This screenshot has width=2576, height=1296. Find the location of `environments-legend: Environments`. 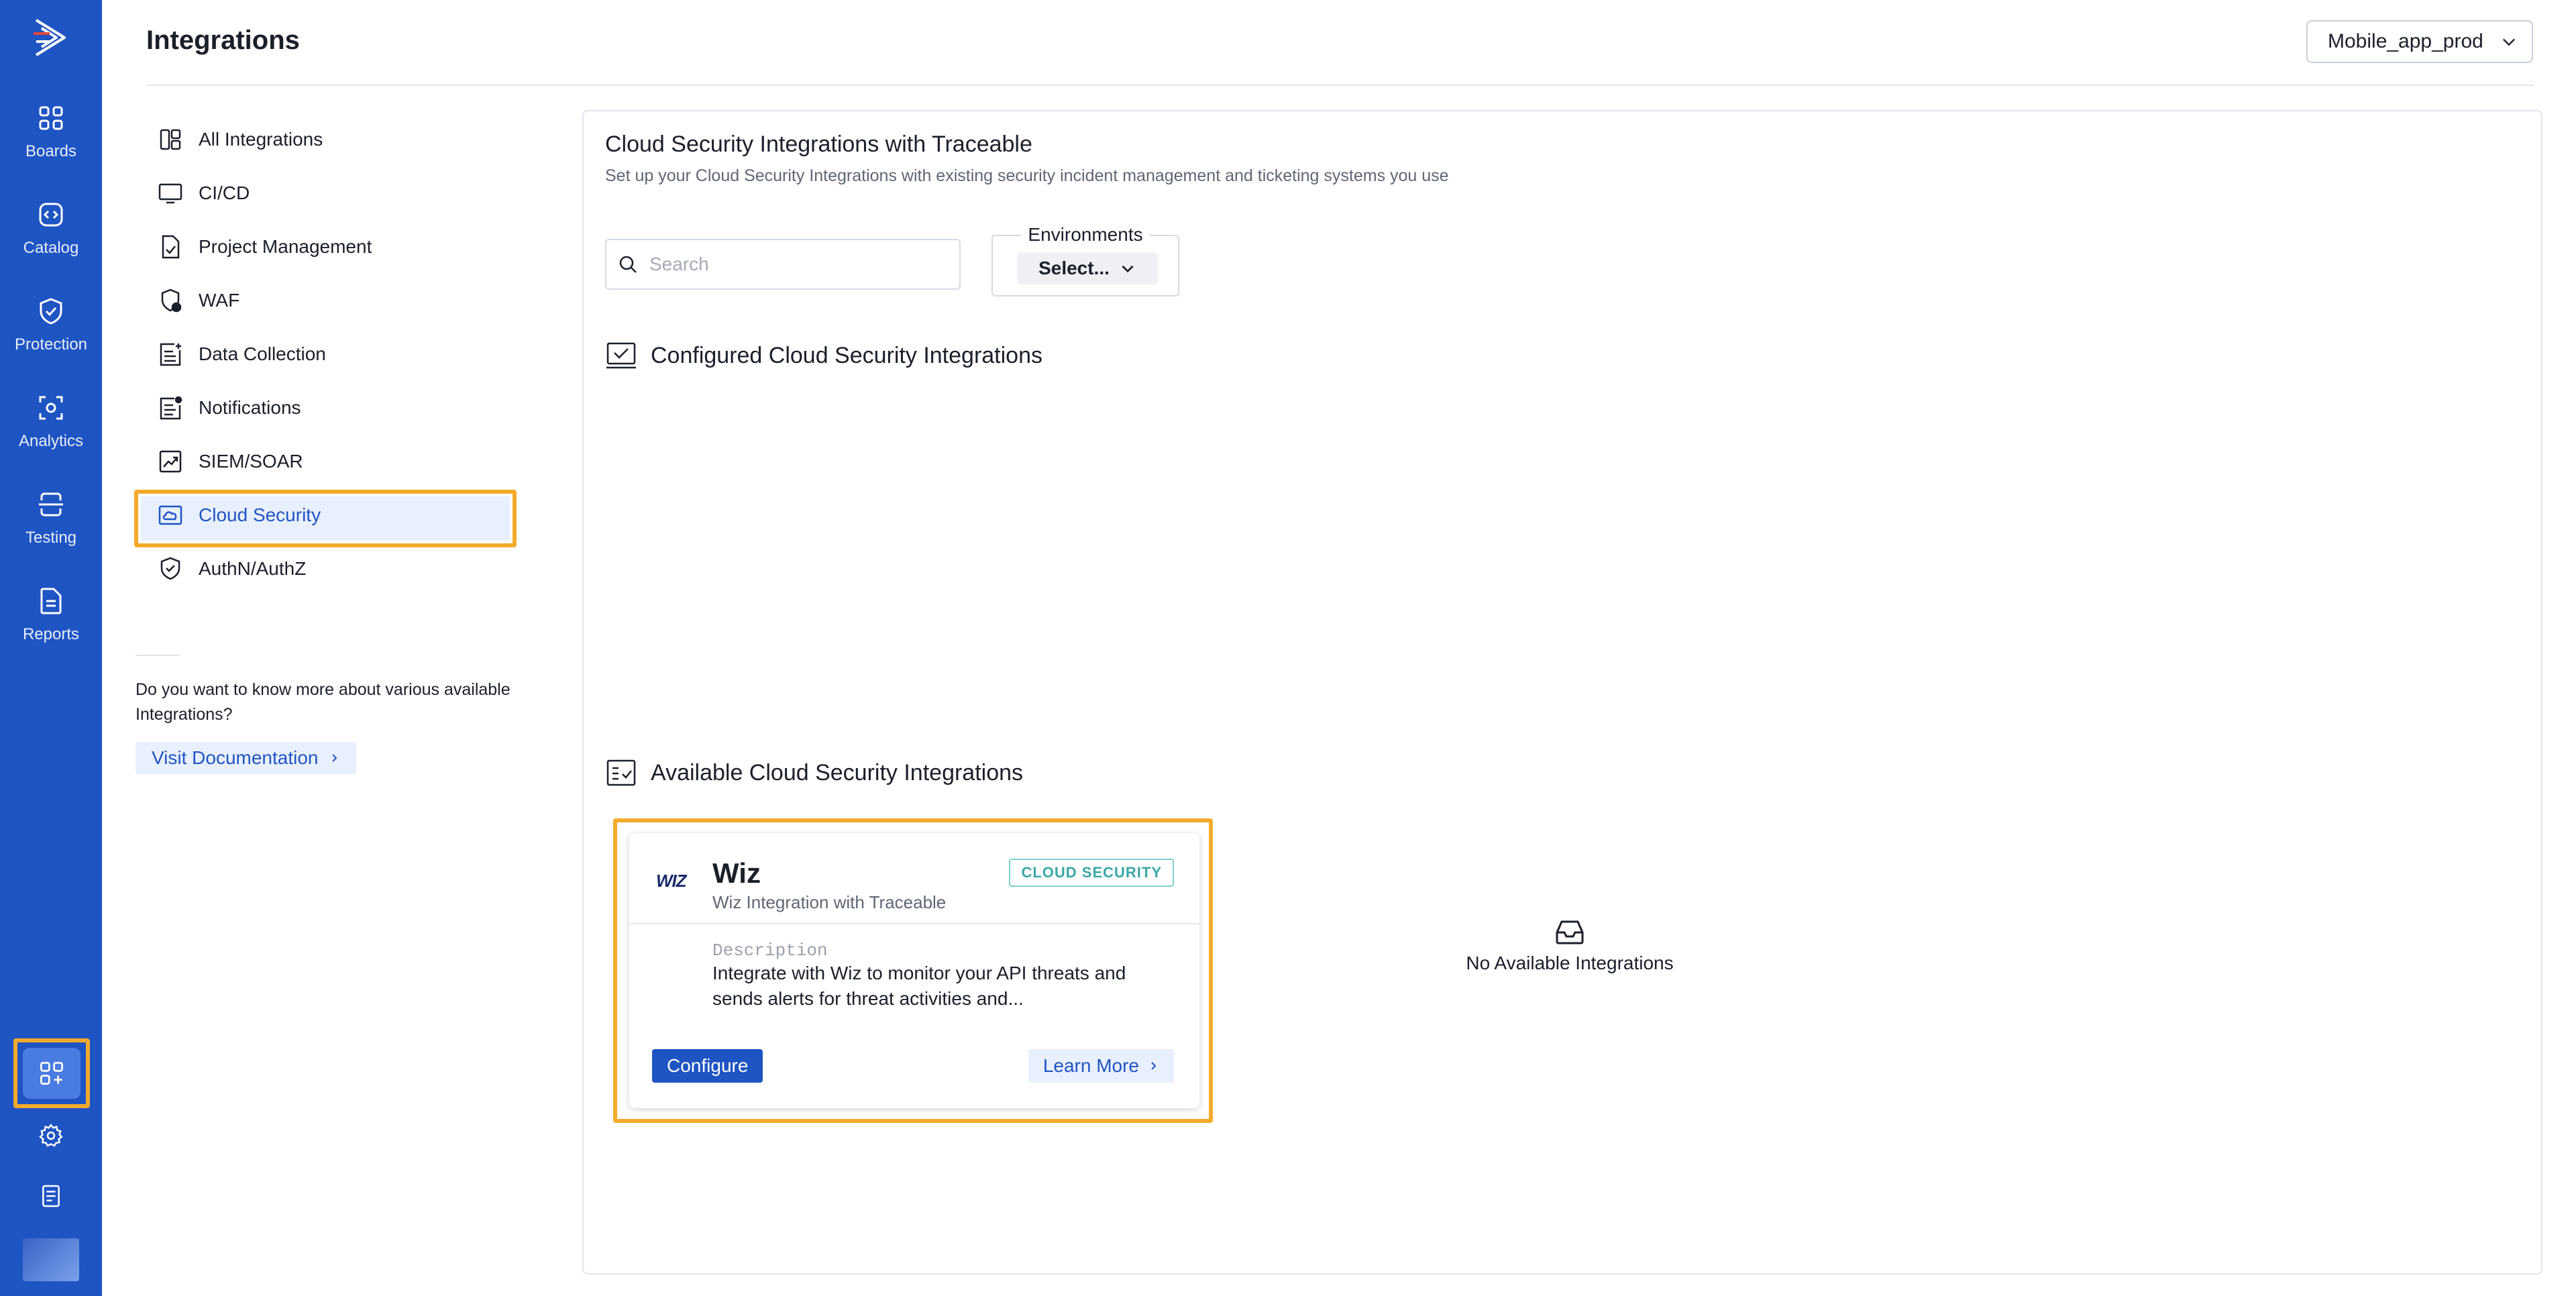

environments-legend: Environments is located at coordinates (1085, 235).